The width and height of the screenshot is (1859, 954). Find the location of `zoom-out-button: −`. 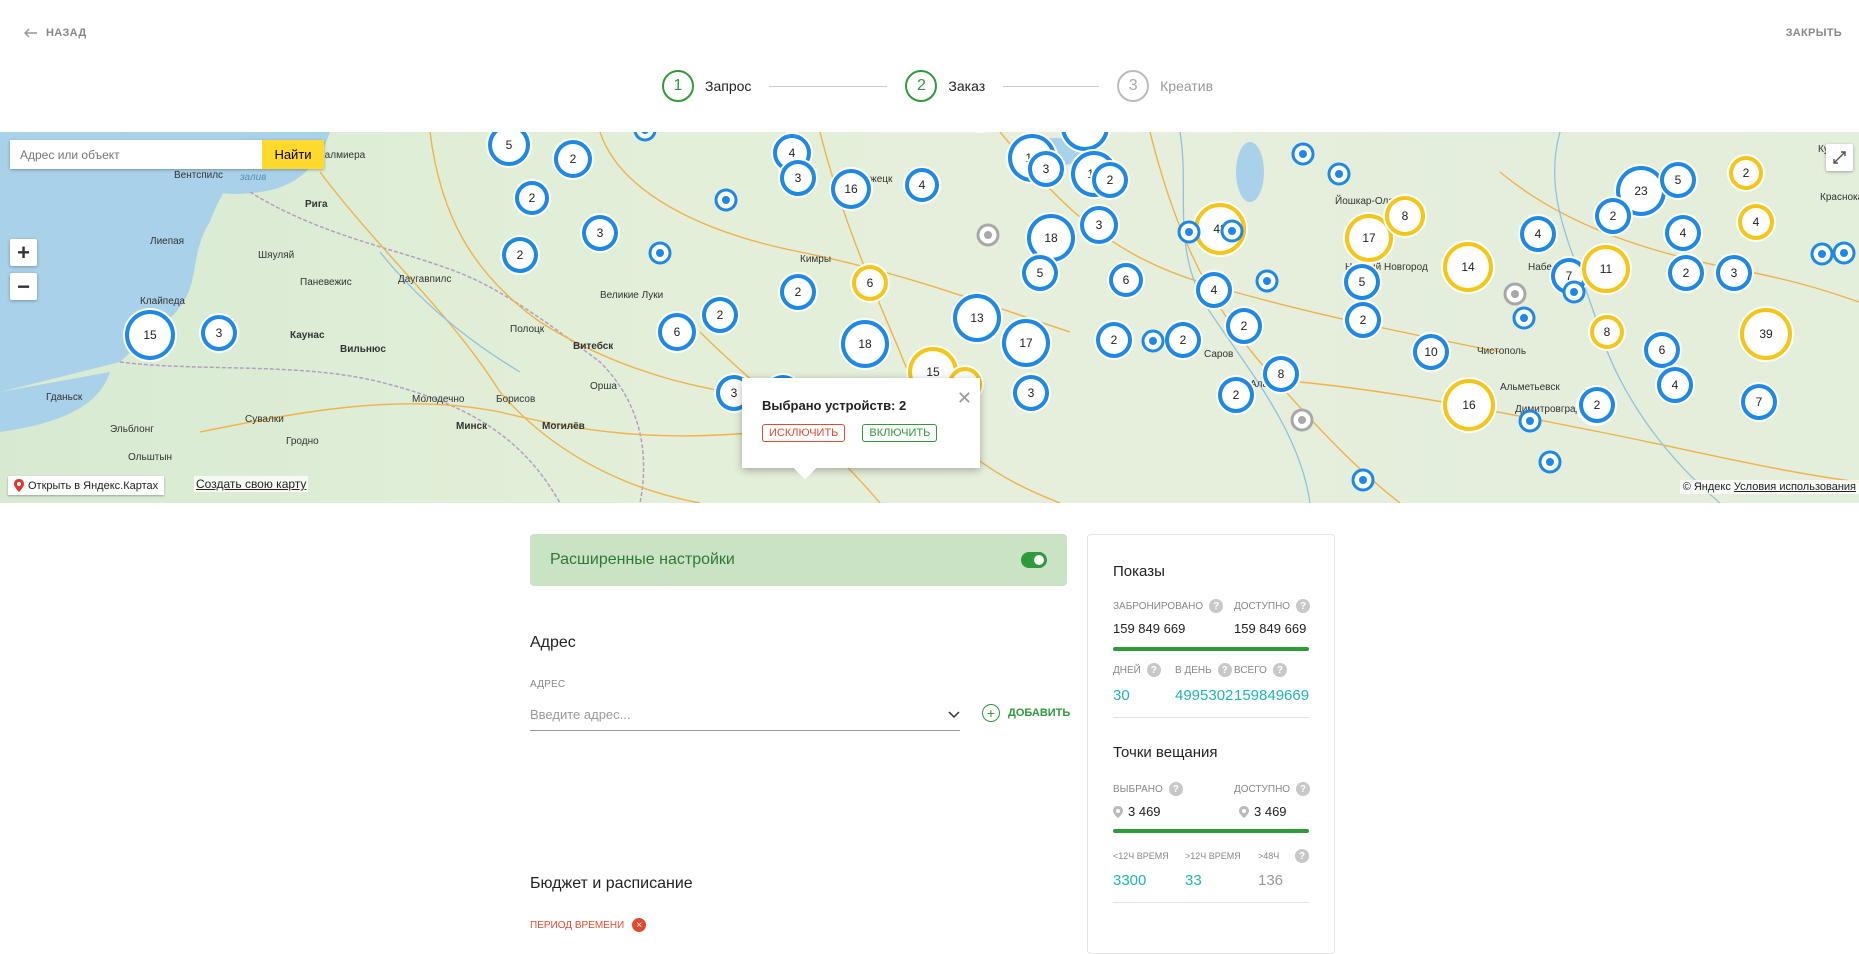

zoom-out-button: − is located at coordinates (23, 286).